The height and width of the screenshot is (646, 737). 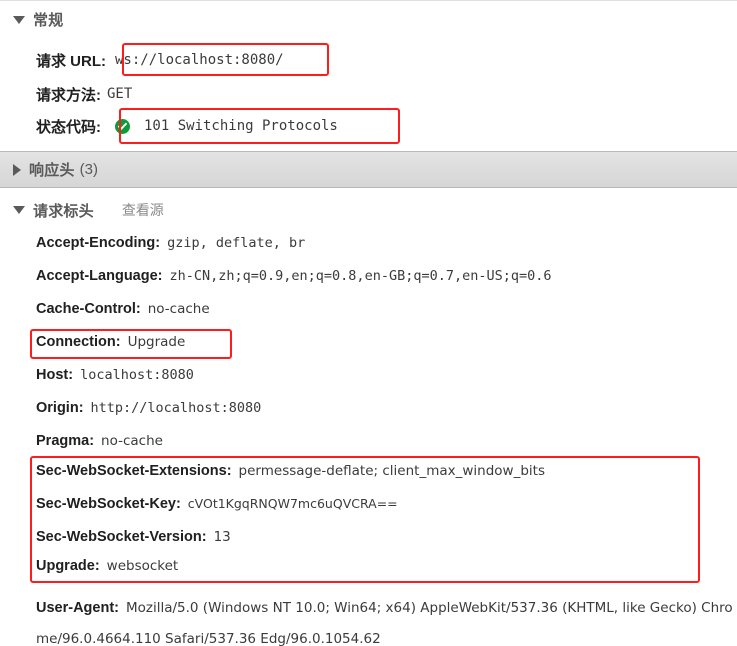 What do you see at coordinates (77, 608) in the screenshot?
I see `header-name: User-Agent:` at bounding box center [77, 608].